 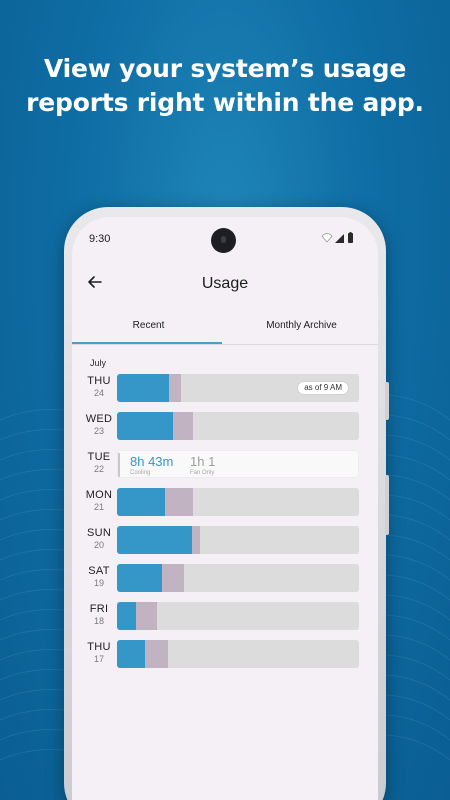 What do you see at coordinates (148, 329) in the screenshot?
I see `tab-recent: Recent` at bounding box center [148, 329].